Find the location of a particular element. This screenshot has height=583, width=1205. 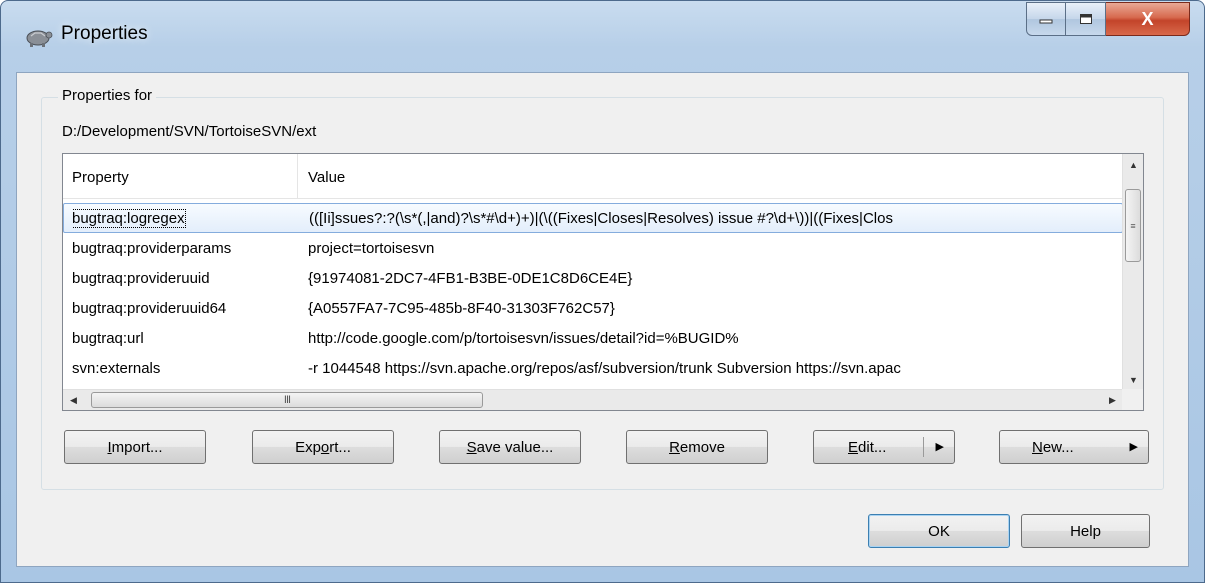

target-path-label: D:/Development/SVN/TortoiseSVN/ext is located at coordinates (189, 131).